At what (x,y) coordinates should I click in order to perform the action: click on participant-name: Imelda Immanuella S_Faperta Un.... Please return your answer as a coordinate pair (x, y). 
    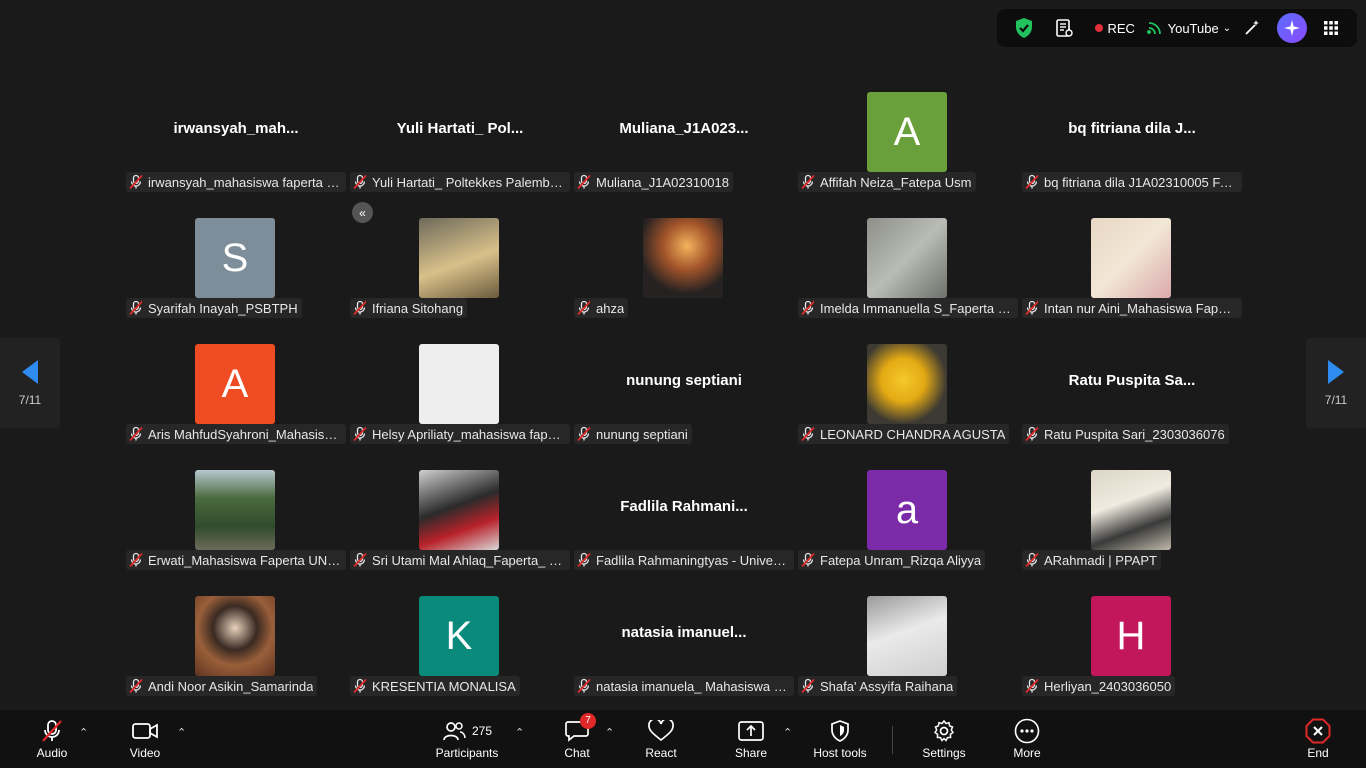
    Looking at the image, I should click on (917, 308).